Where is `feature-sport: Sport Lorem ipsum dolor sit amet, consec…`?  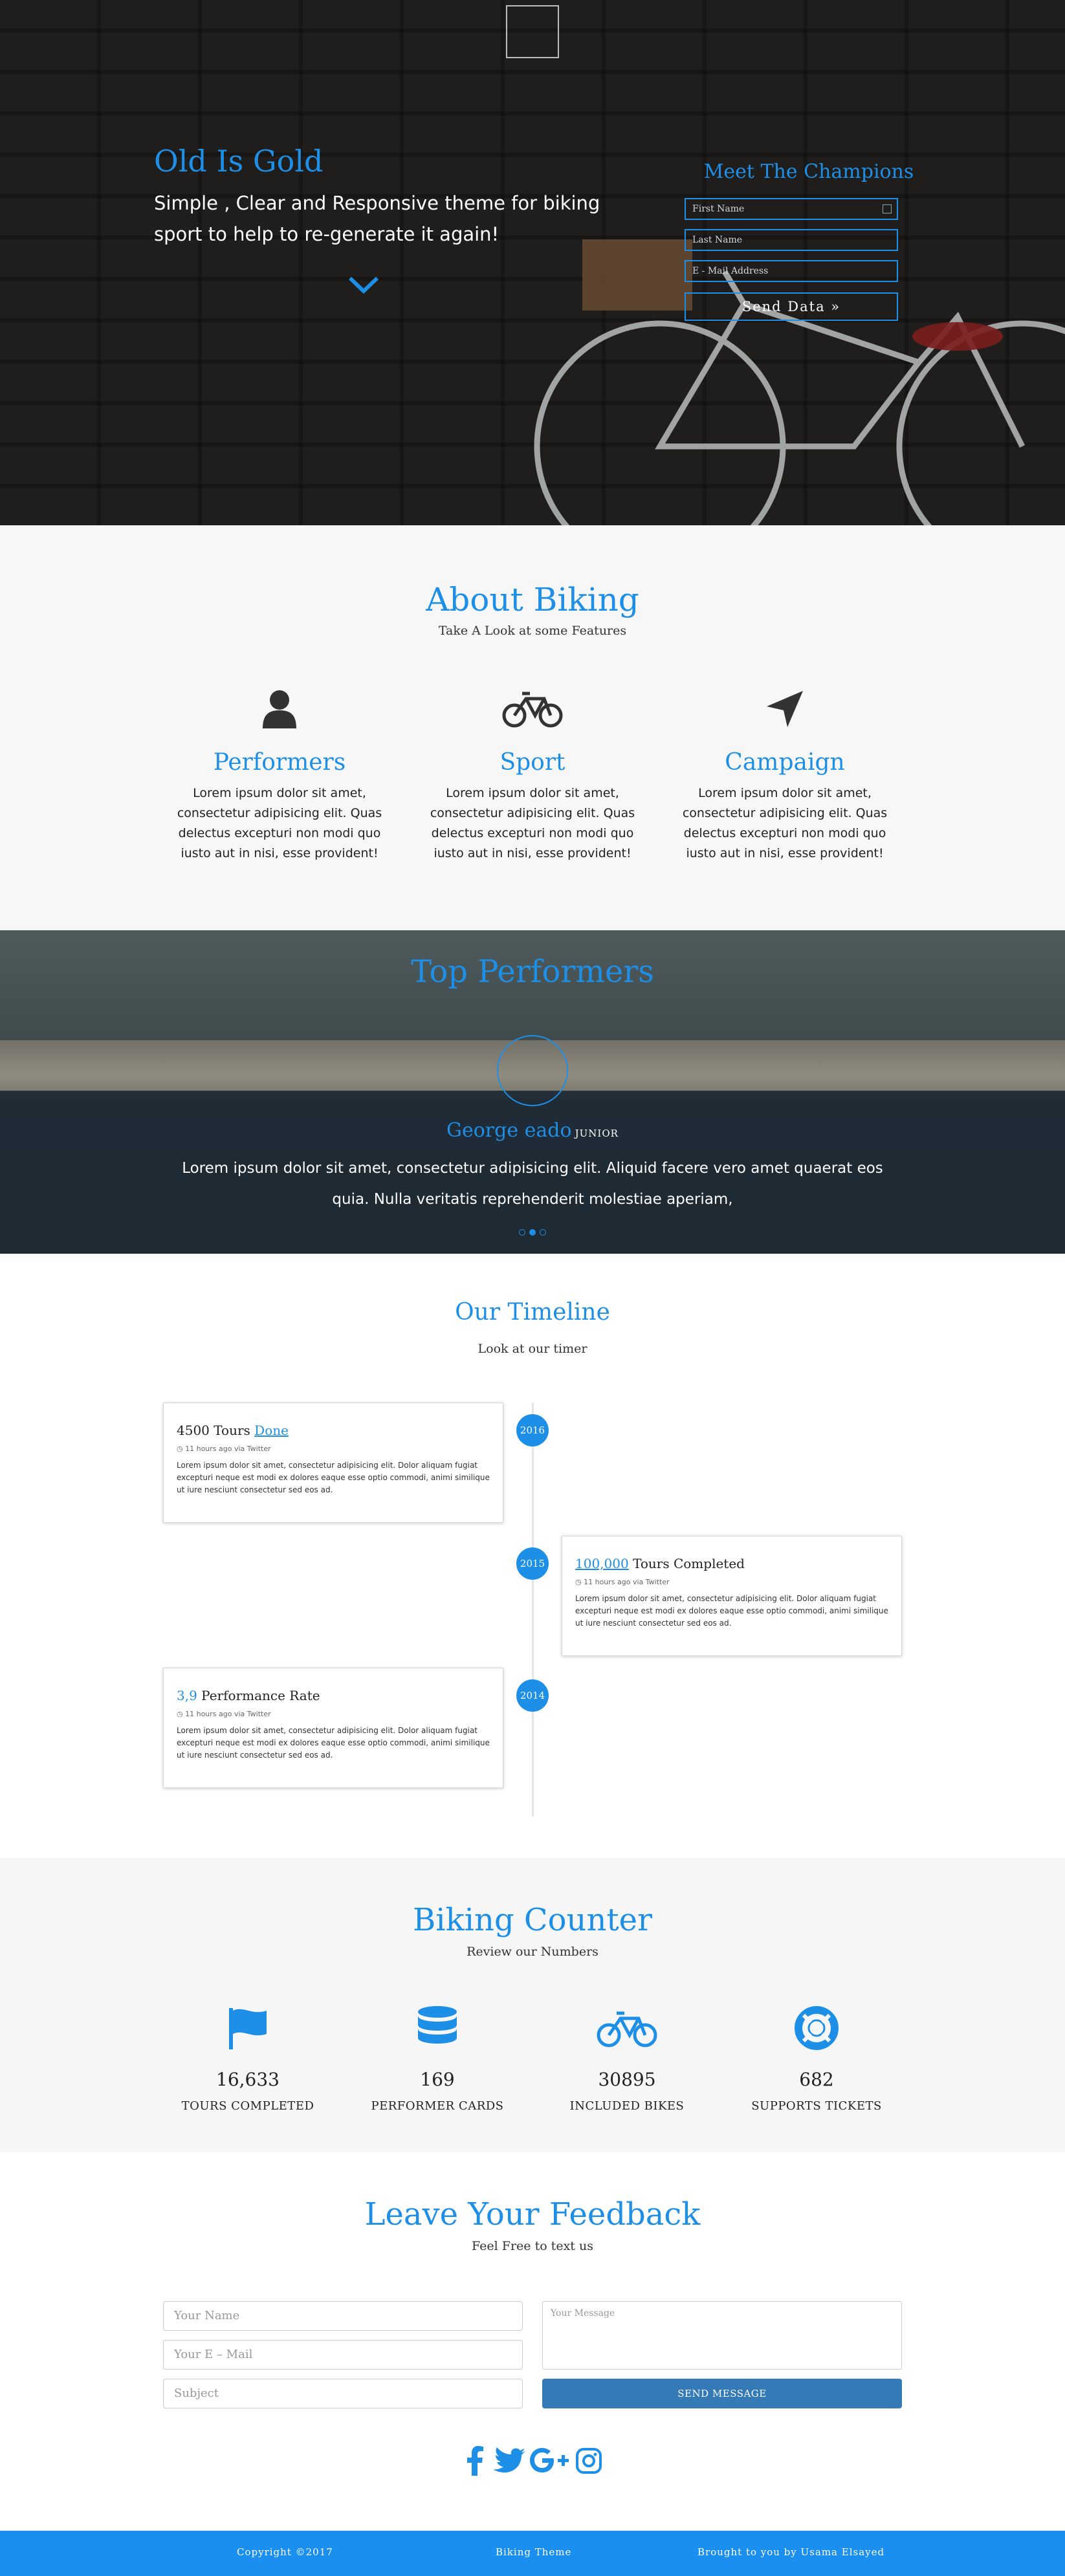 feature-sport: Sport Lorem ipsum dolor sit amet, consec… is located at coordinates (532, 776).